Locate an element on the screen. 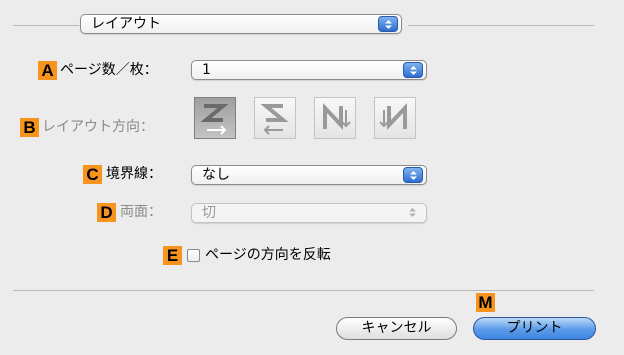 The width and height of the screenshot is (624, 355). duplex-label: 両面： is located at coordinates (141, 212).